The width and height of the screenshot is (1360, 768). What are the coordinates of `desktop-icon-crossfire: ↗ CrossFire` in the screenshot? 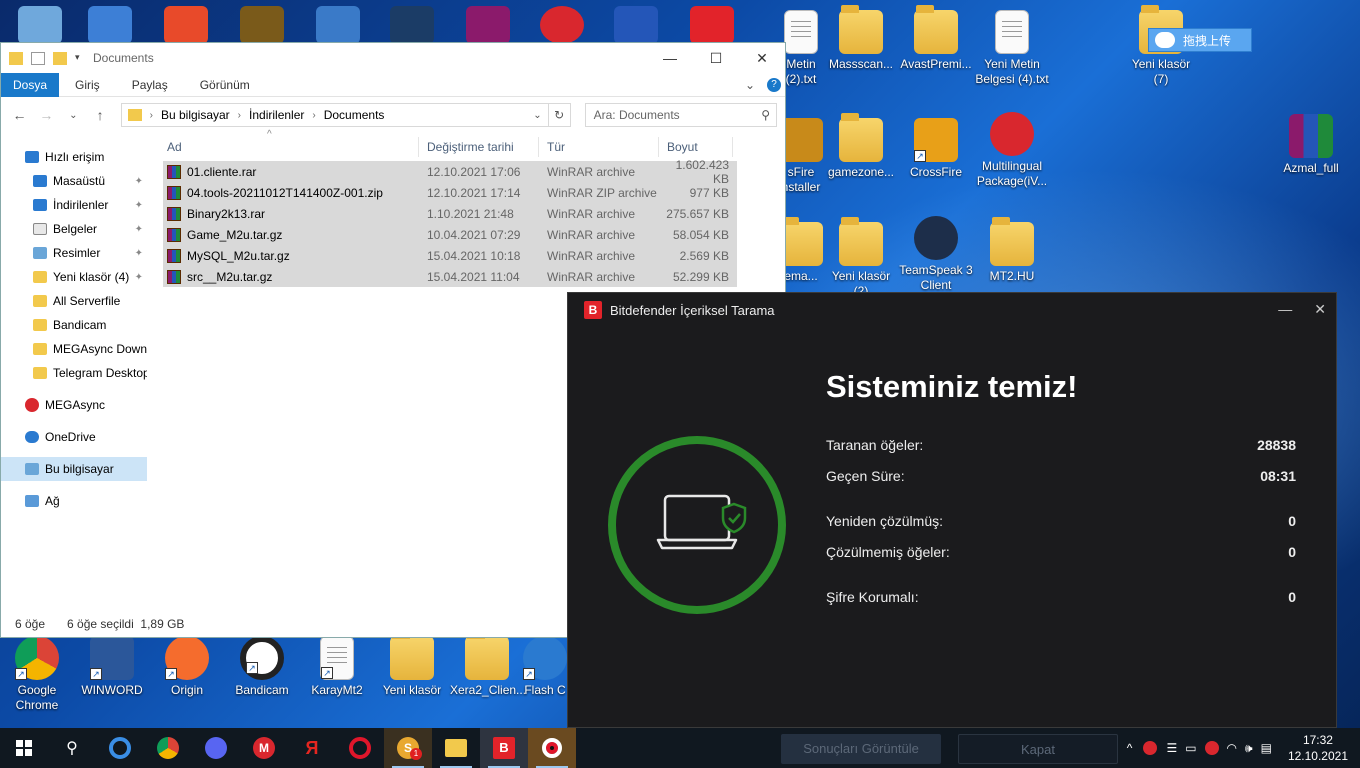 It's located at (936, 149).